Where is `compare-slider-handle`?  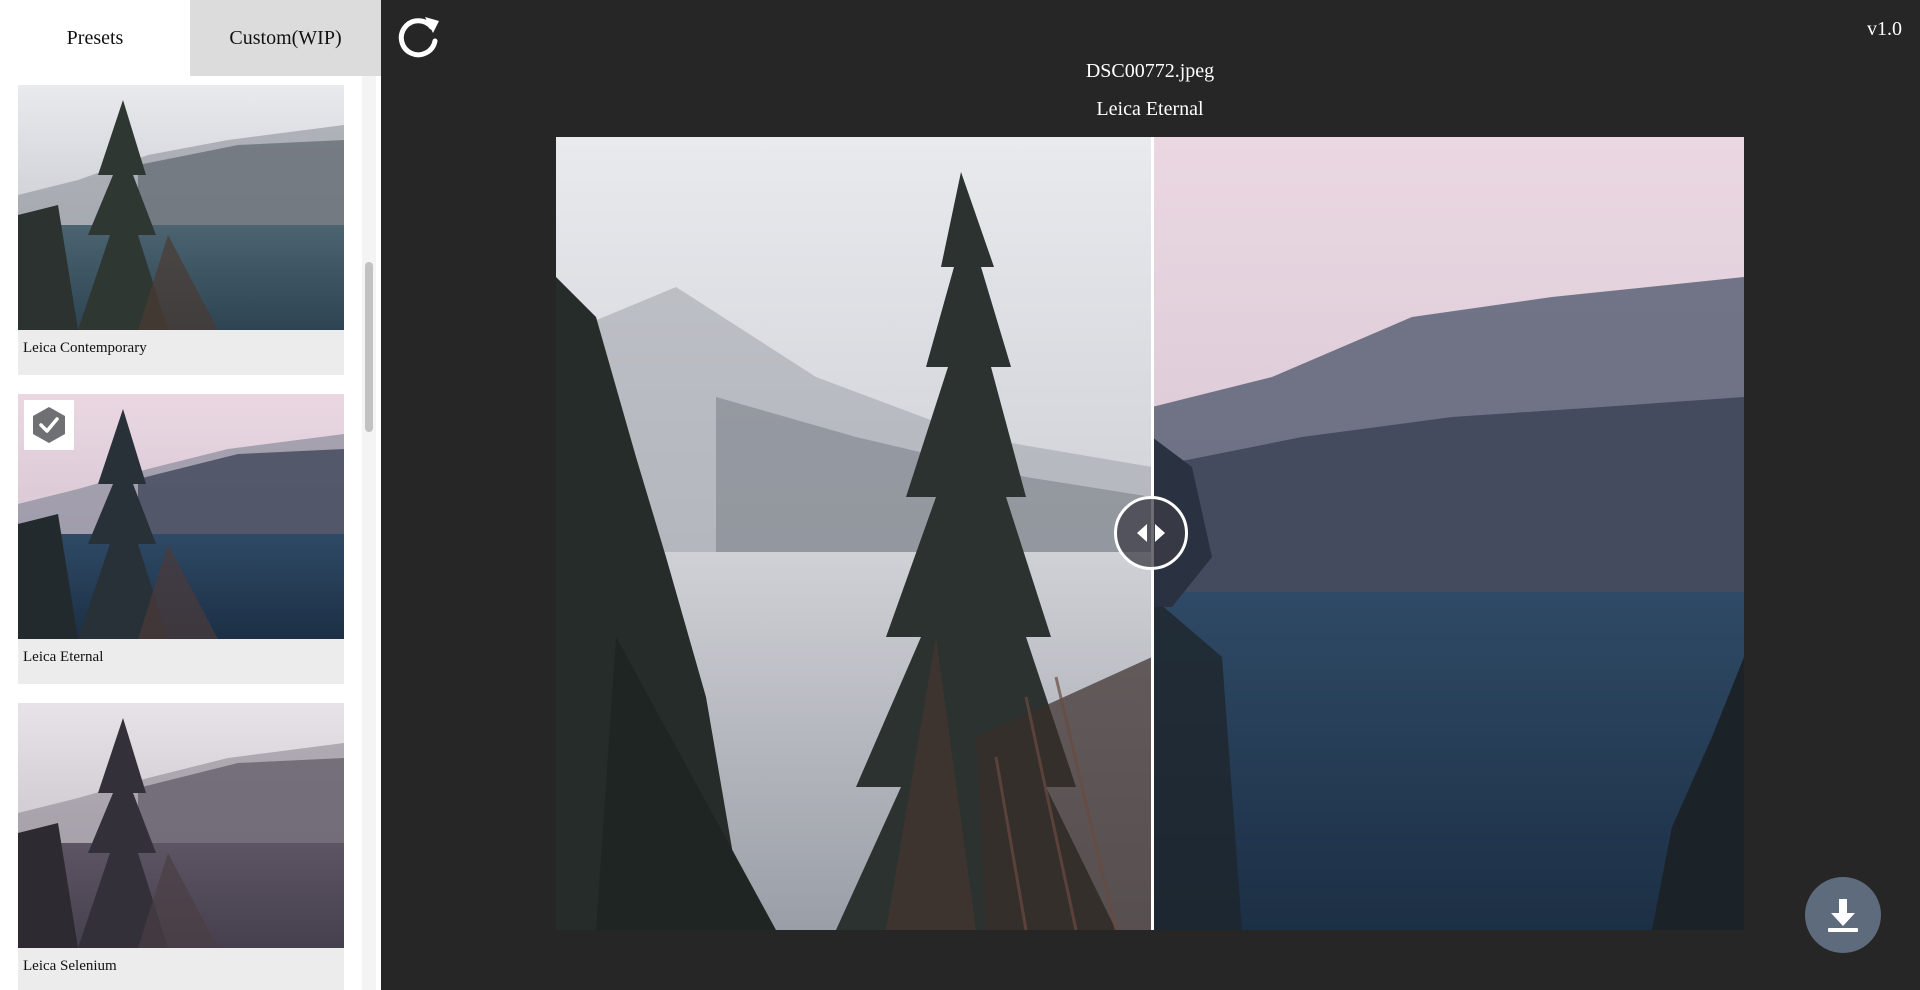
compare-slider-handle is located at coordinates (1151, 533).